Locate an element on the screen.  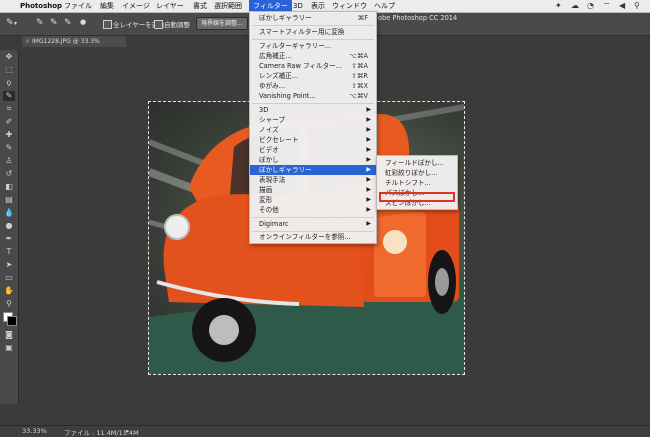
shape-tool-icon: ▭ is located at coordinates (9, 278).